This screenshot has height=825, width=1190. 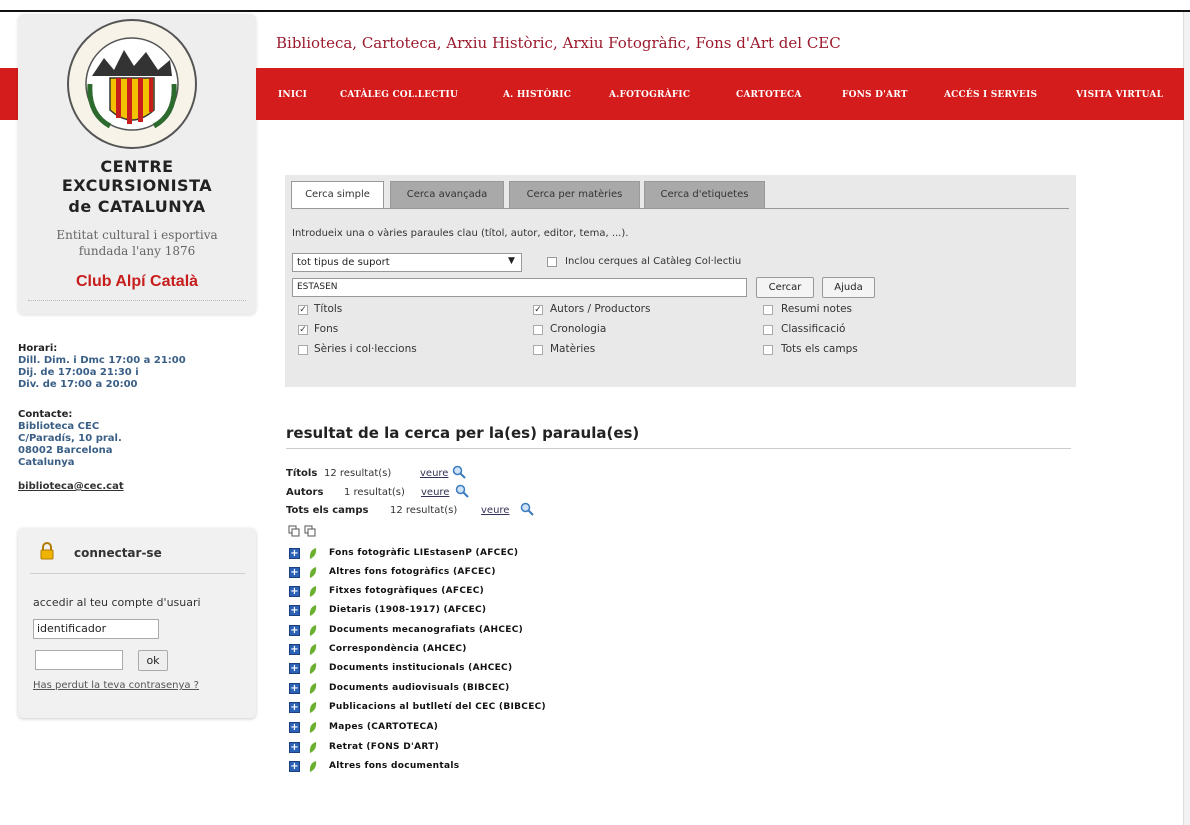 I want to click on tab-advanced-search: Cerca avançada, so click(x=447, y=194).